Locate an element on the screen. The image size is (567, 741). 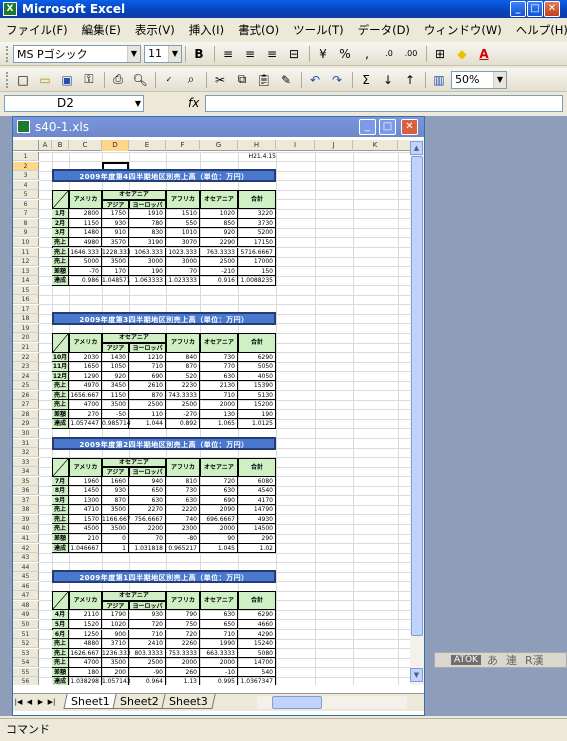
name-box: D2 ▼ is located at coordinates (74, 103).